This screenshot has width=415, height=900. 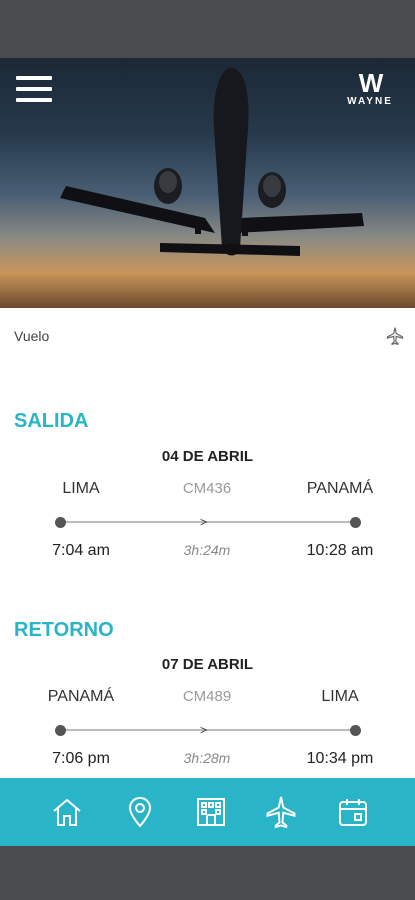 I want to click on logo-mark: W, so click(x=371, y=83).